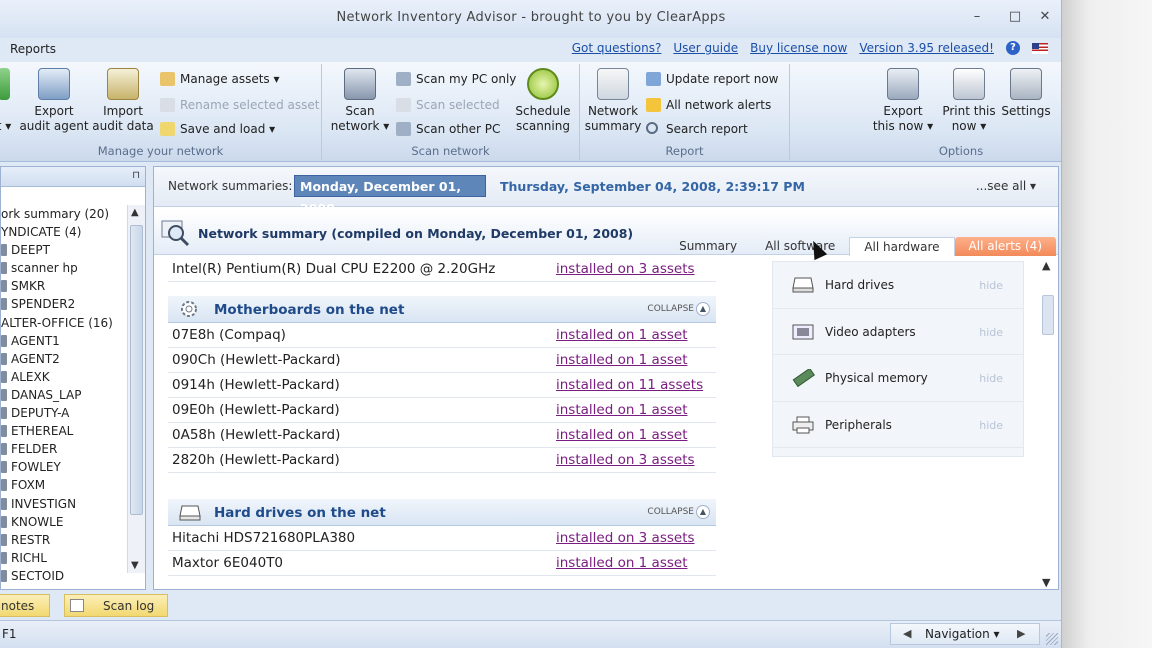  What do you see at coordinates (230, 186) in the screenshot?
I see `network-summaries-label: Network summaries:` at bounding box center [230, 186].